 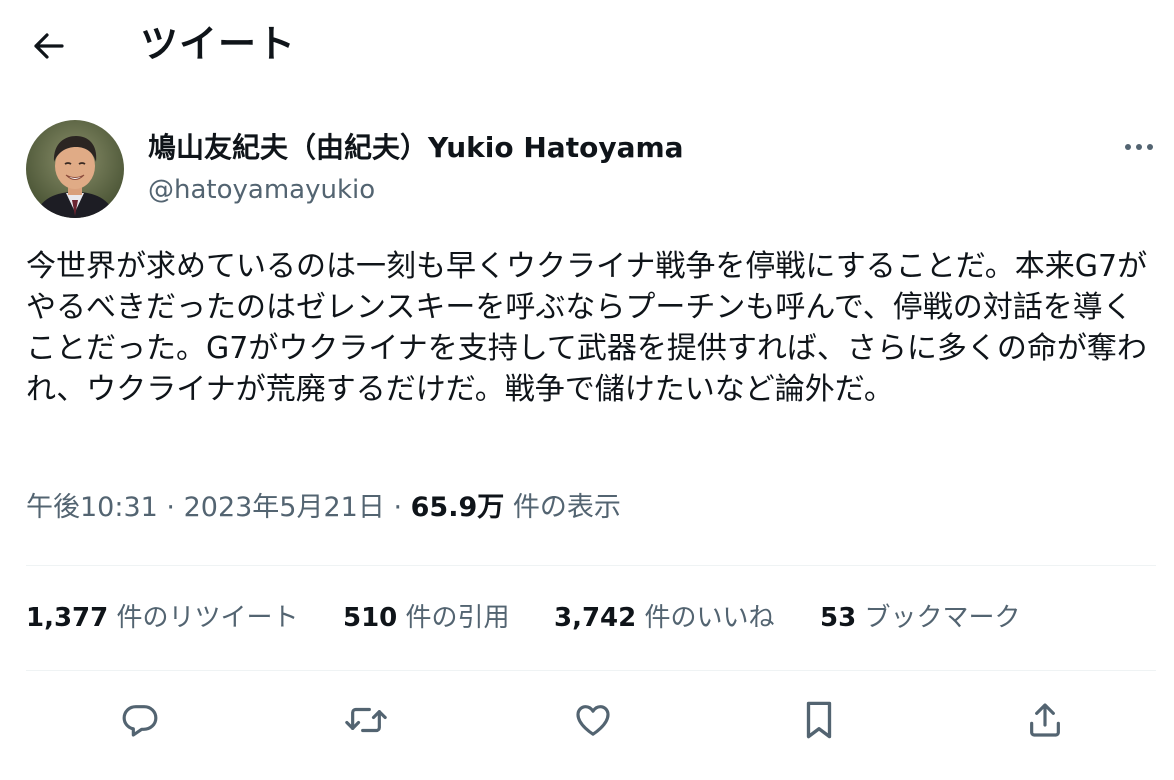 I want to click on share-button, so click(x=1045, y=720).